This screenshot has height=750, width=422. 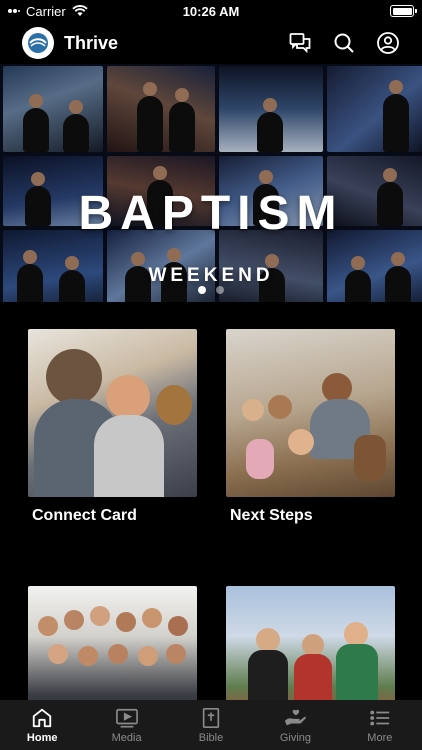 What do you see at coordinates (14, 11) in the screenshot?
I see `signal-icon` at bounding box center [14, 11].